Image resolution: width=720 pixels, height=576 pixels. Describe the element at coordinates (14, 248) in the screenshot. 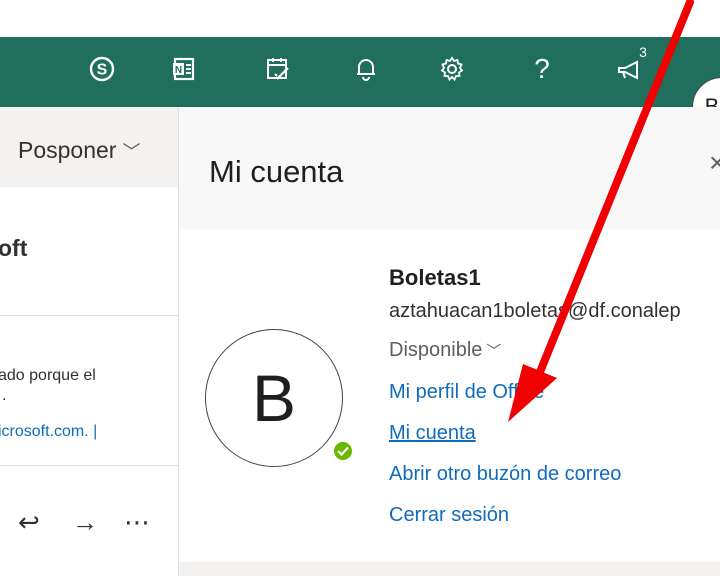

I see `sender-name: oft` at that location.